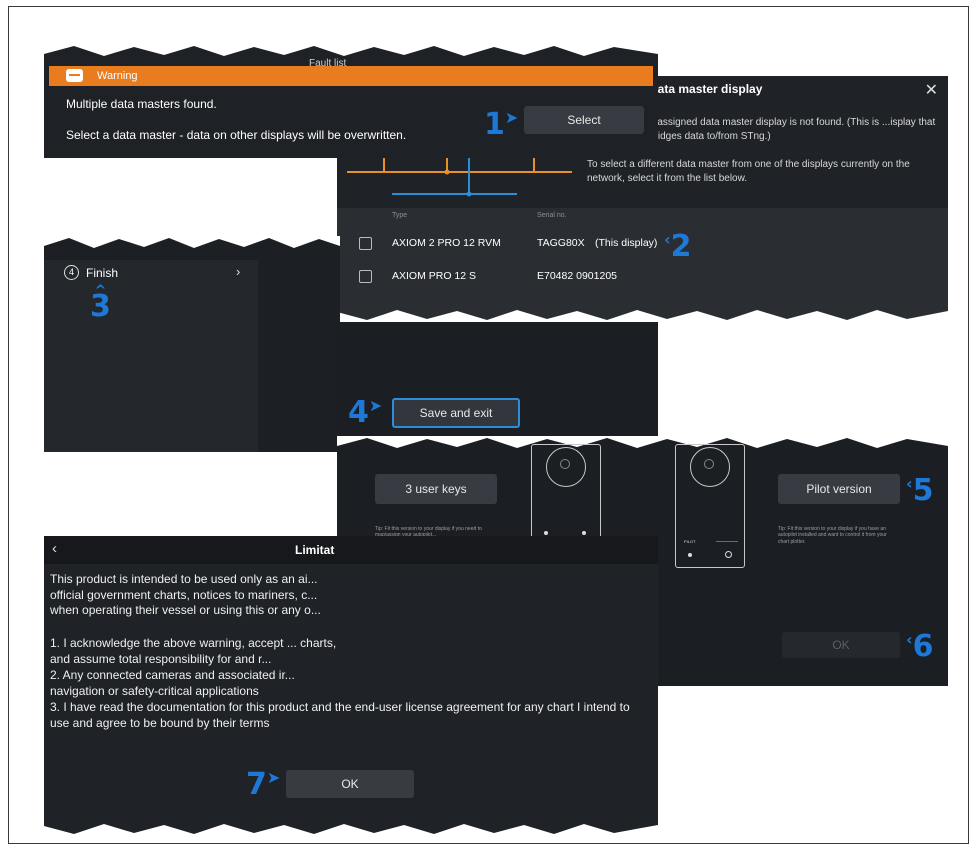  What do you see at coordinates (71, 272) in the screenshot?
I see `step-number-badge: 4` at bounding box center [71, 272].